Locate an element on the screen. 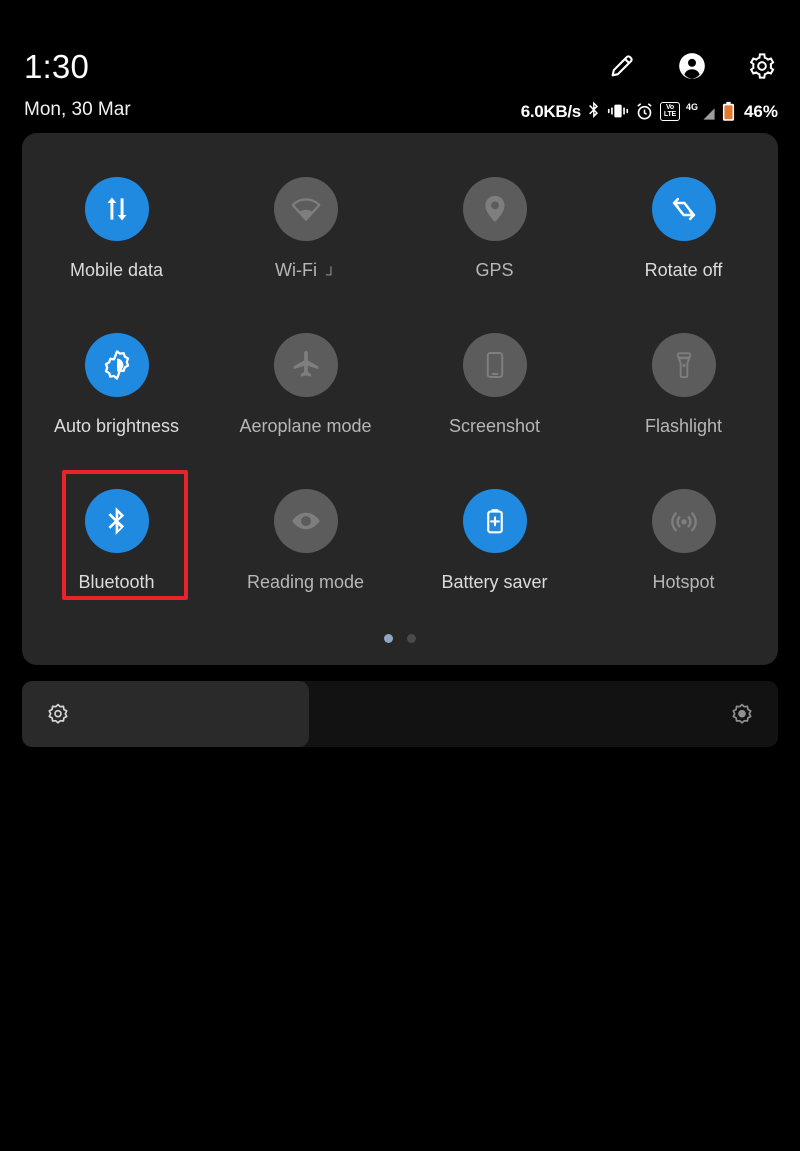 The image size is (800, 1151). tile-aeroplane-mode: Aeroplane mode is located at coordinates (305, 397).